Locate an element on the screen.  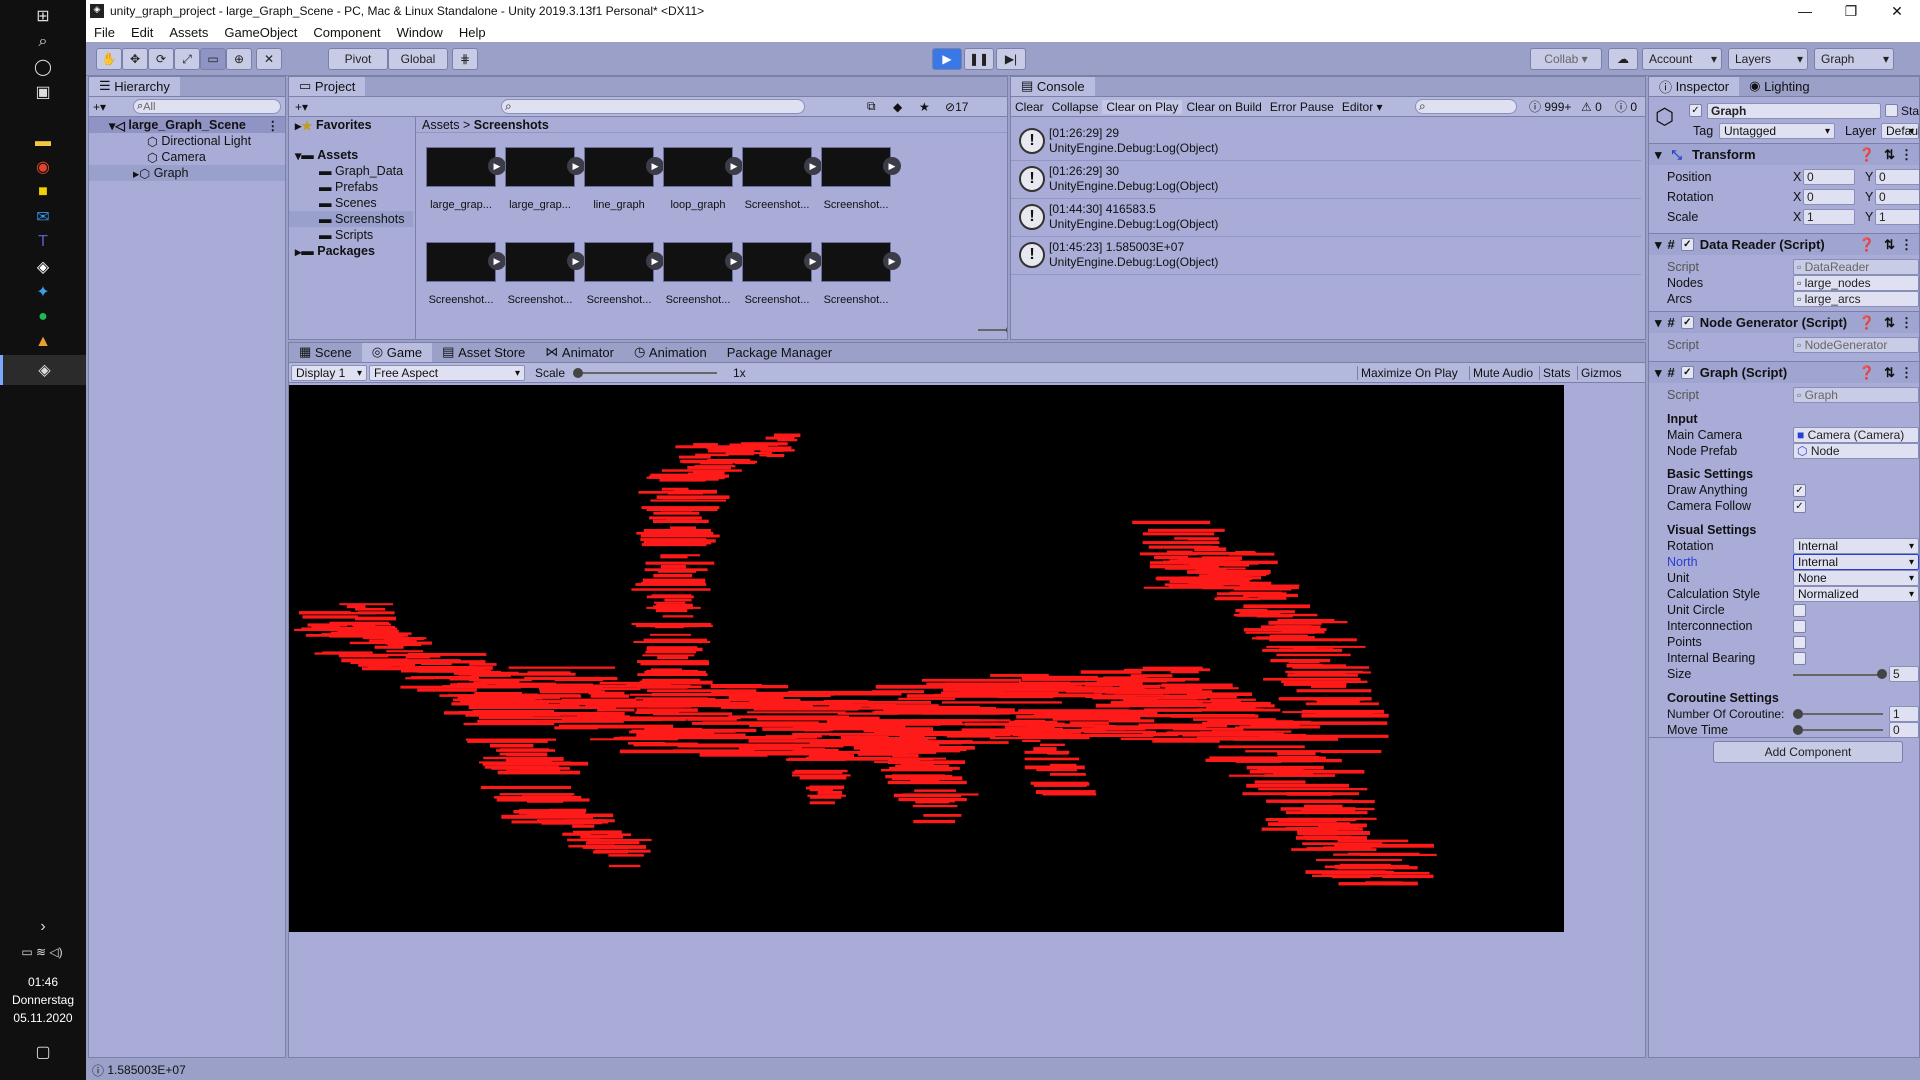
tag-dropdown: Untagged is located at coordinates (1777, 131).